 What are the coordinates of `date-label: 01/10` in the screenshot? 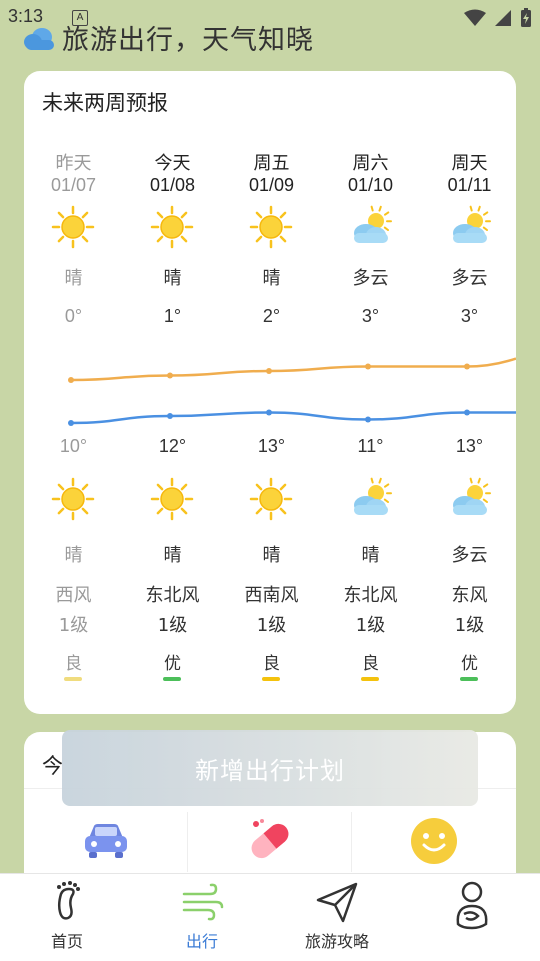 It's located at (370, 185).